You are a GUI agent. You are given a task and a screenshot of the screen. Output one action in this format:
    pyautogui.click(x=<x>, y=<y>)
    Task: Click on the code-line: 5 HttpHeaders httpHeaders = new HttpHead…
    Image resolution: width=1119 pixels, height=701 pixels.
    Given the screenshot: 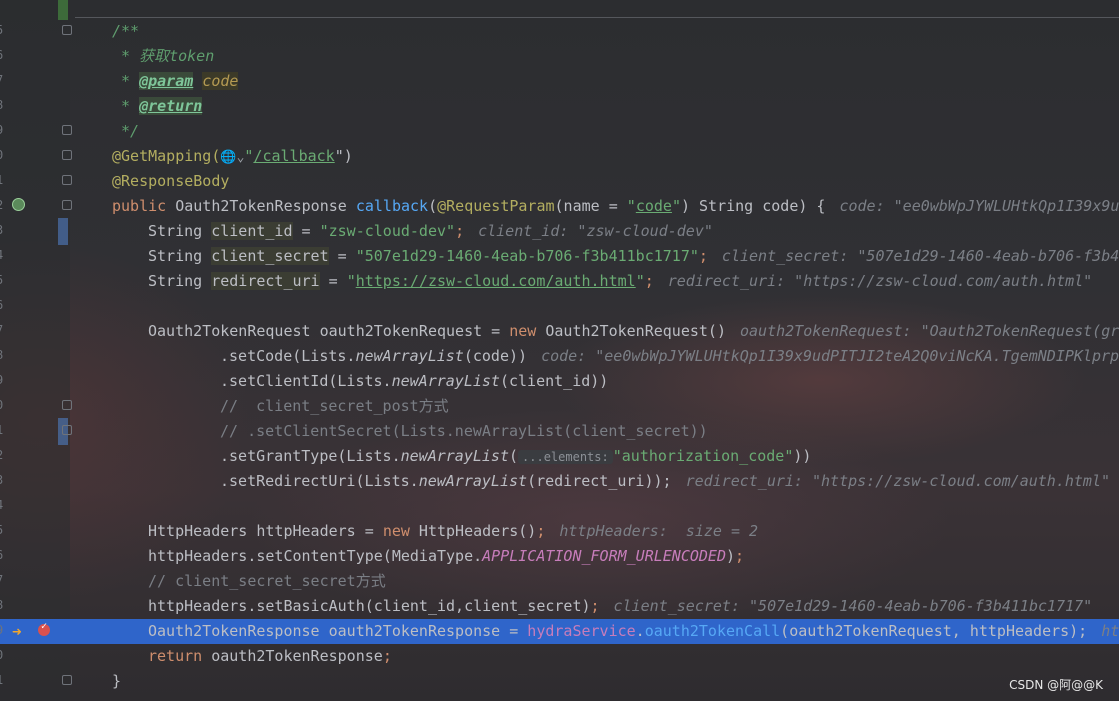 What is the action you would take?
    pyautogui.click(x=559, y=531)
    